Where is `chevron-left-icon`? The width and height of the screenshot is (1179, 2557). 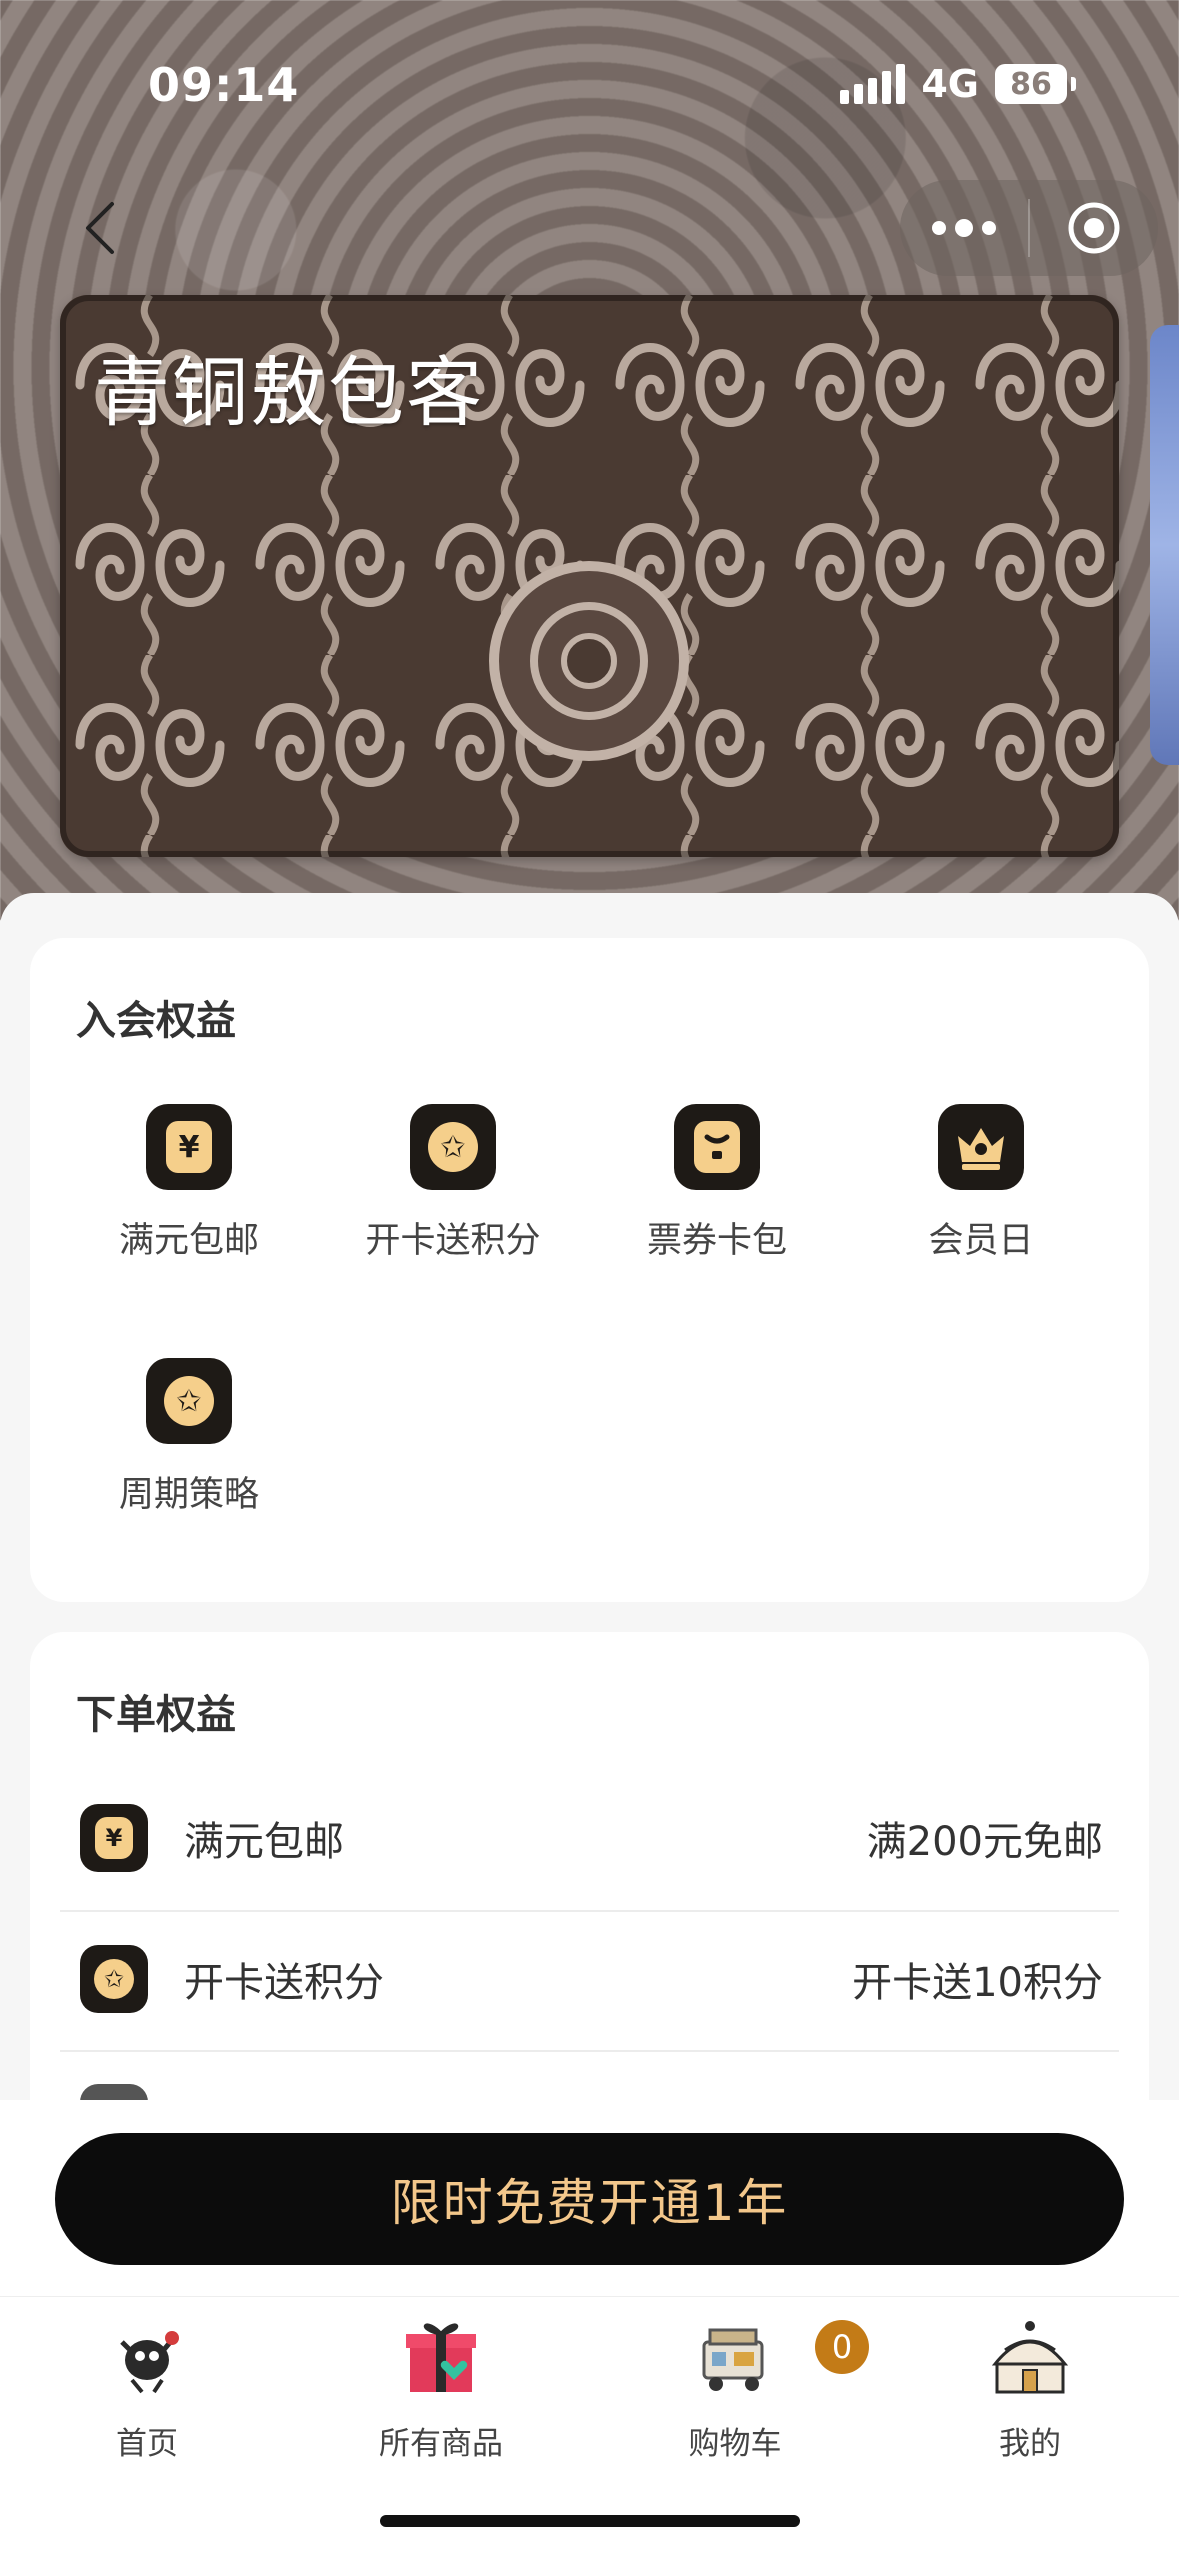
chevron-left-icon is located at coordinates (100, 228).